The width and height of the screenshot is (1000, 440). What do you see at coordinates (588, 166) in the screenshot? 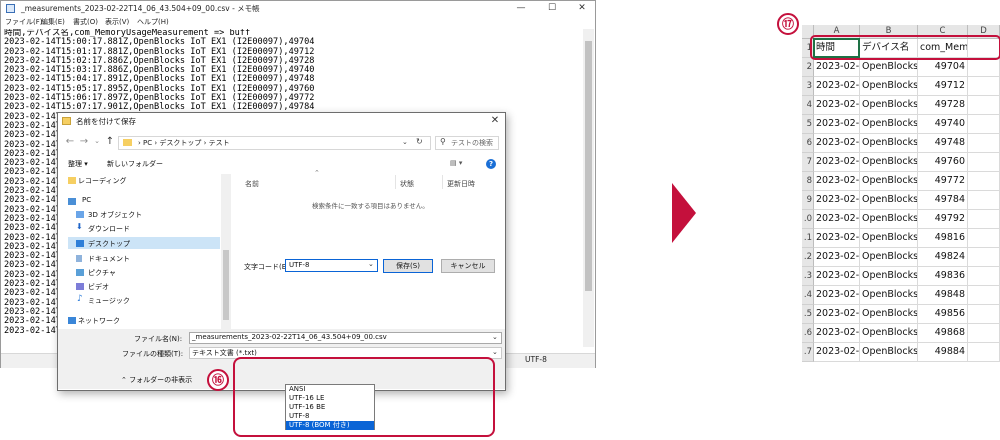
I see `notepad-scroll-thumb` at bounding box center [588, 166].